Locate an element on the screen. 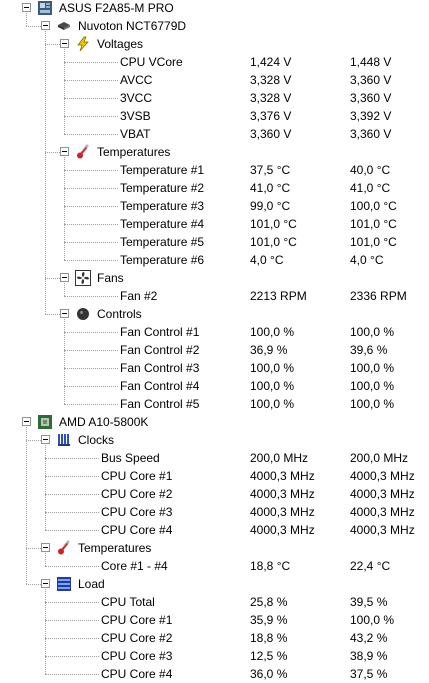  sensor-row: Fan #2 2213 RPM 2336 RPM is located at coordinates (214, 296).